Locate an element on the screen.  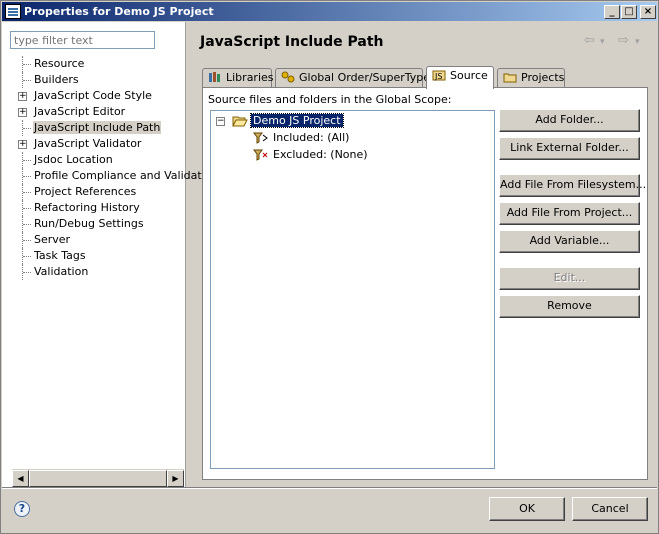
tree-item-server: Server is located at coordinates (94, 240).